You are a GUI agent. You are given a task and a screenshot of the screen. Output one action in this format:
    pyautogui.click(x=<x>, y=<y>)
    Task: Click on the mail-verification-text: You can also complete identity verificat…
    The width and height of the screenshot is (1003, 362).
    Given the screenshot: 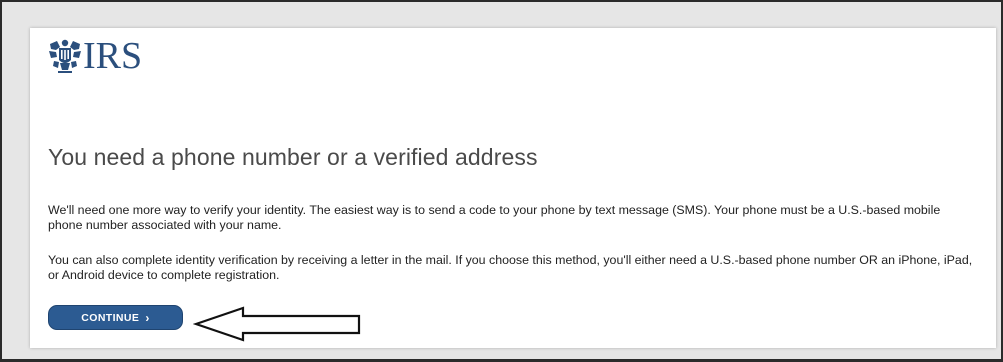 What is the action you would take?
    pyautogui.click(x=510, y=267)
    